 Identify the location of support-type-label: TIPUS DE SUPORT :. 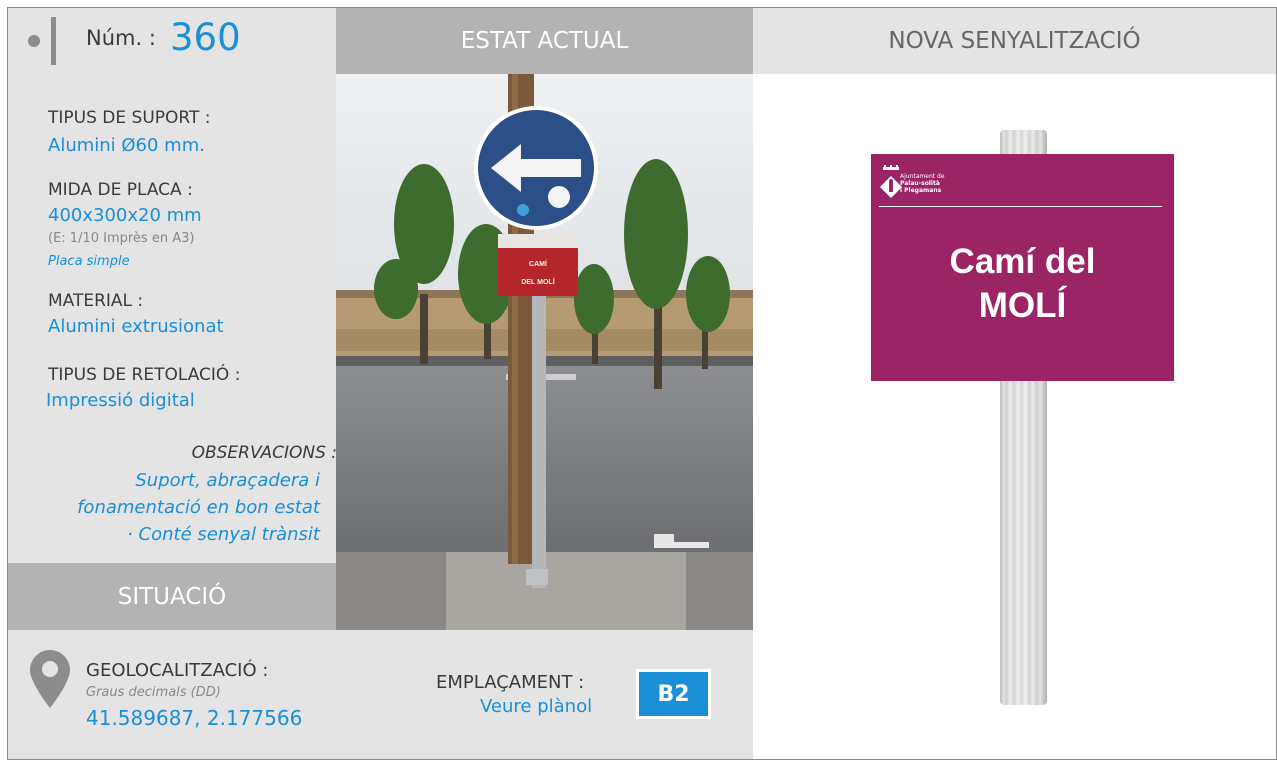
(129, 118).